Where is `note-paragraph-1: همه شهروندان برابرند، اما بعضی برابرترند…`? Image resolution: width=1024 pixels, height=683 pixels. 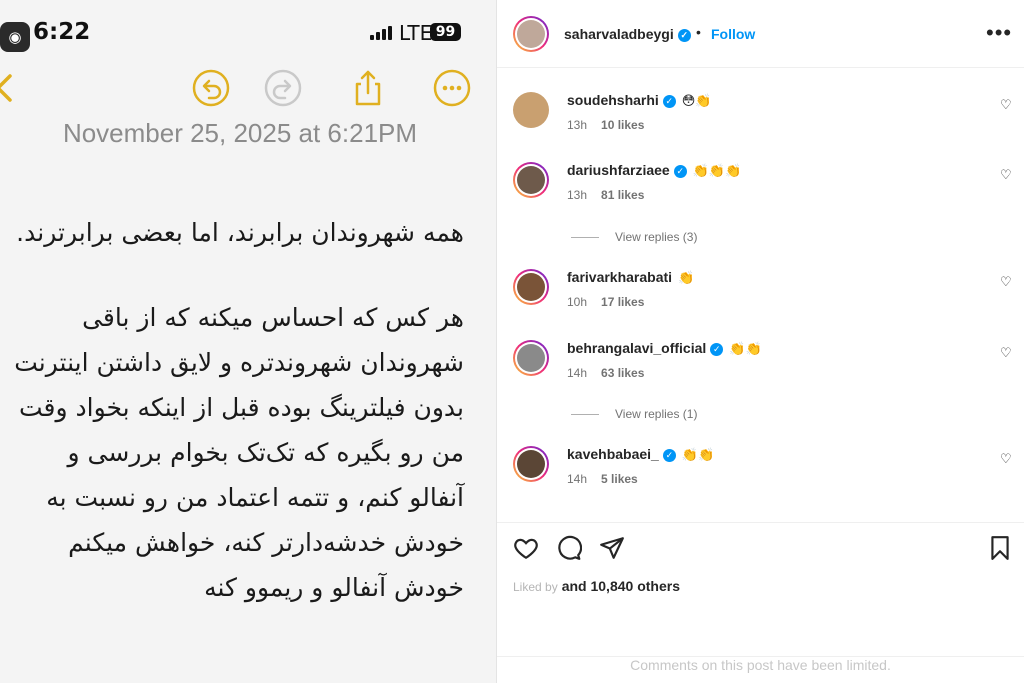 note-paragraph-1: همه شهروندان برابرند، اما بعضی برابرترند… is located at coordinates (240, 232).